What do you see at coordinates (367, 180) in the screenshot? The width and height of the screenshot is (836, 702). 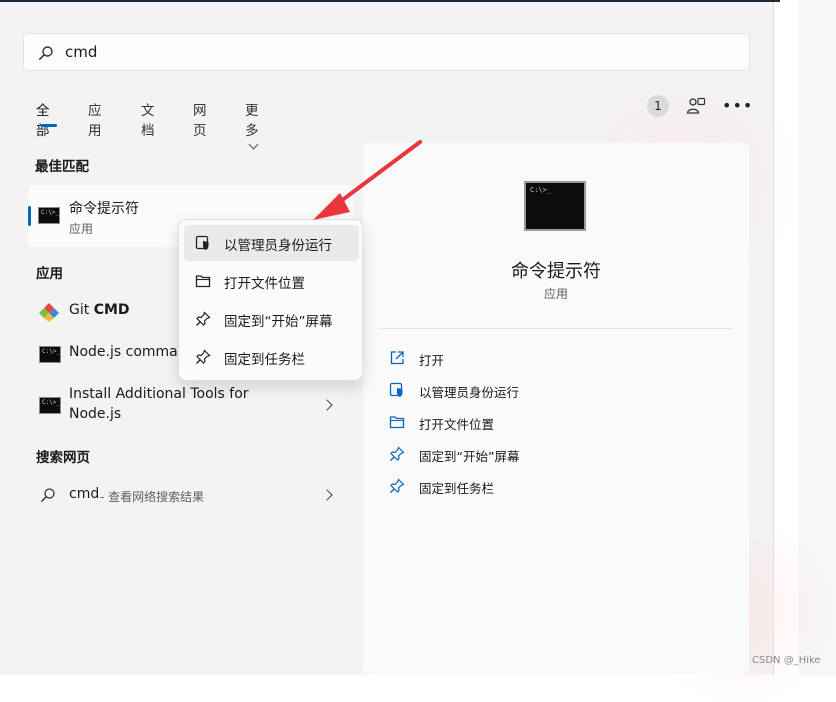 I see `annotation-arrow` at bounding box center [367, 180].